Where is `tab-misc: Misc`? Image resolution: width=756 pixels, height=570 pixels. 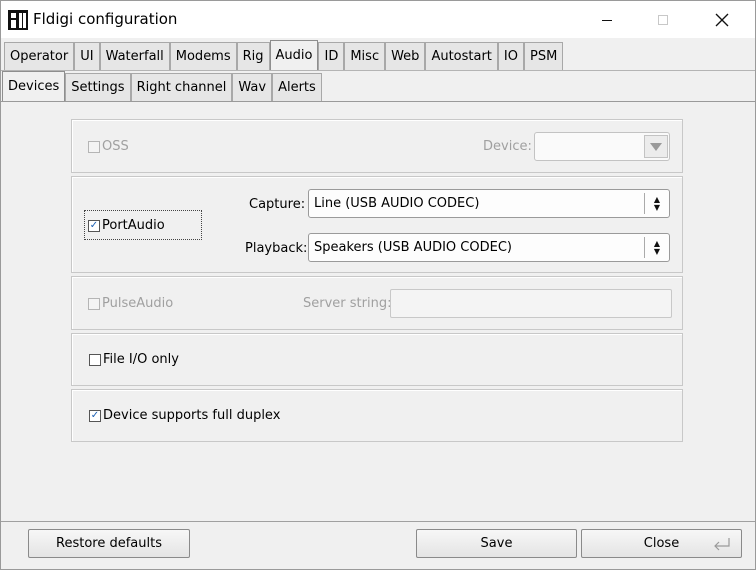 tab-misc: Misc is located at coordinates (365, 56).